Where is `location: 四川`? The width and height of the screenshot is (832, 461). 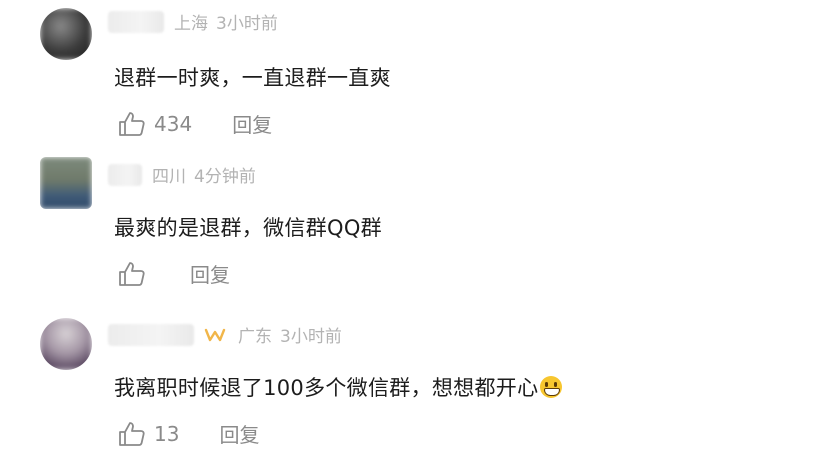 location: 四川 is located at coordinates (169, 177).